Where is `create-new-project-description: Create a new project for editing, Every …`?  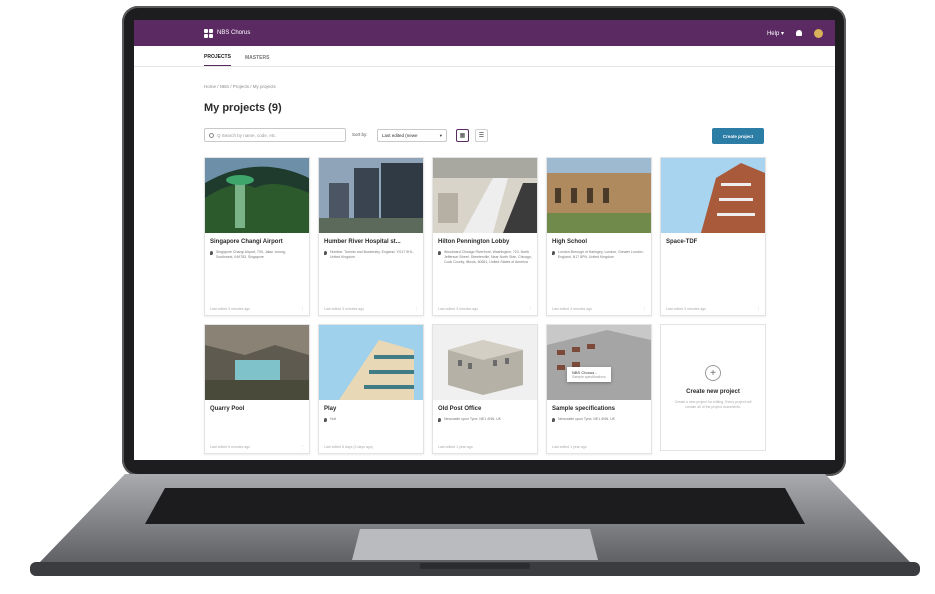
create-new-project-description: Create a new project for editing, Every … is located at coordinates (713, 404).